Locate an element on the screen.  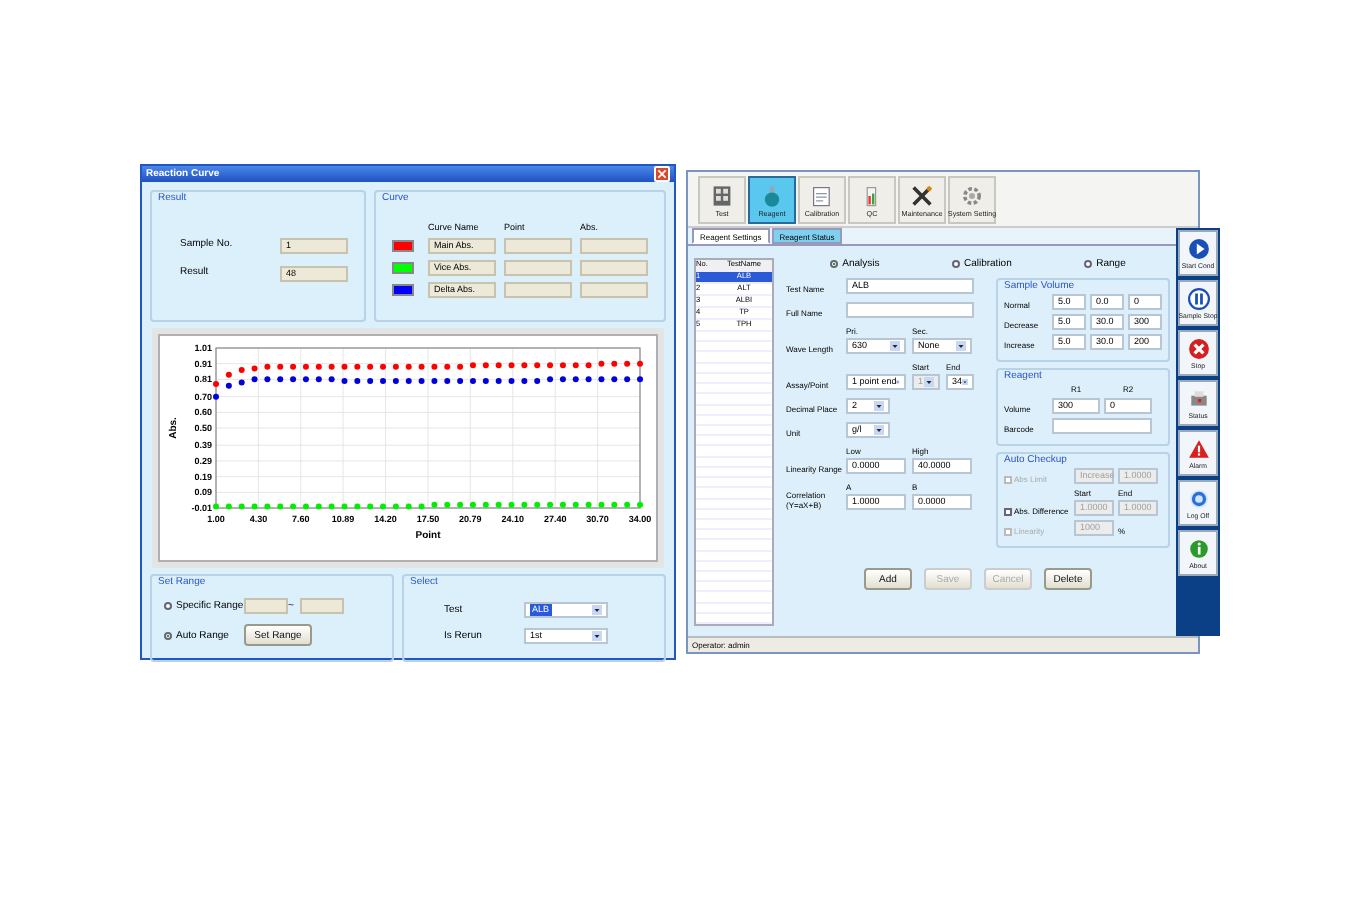
document-icon is located at coordinates (822, 195).